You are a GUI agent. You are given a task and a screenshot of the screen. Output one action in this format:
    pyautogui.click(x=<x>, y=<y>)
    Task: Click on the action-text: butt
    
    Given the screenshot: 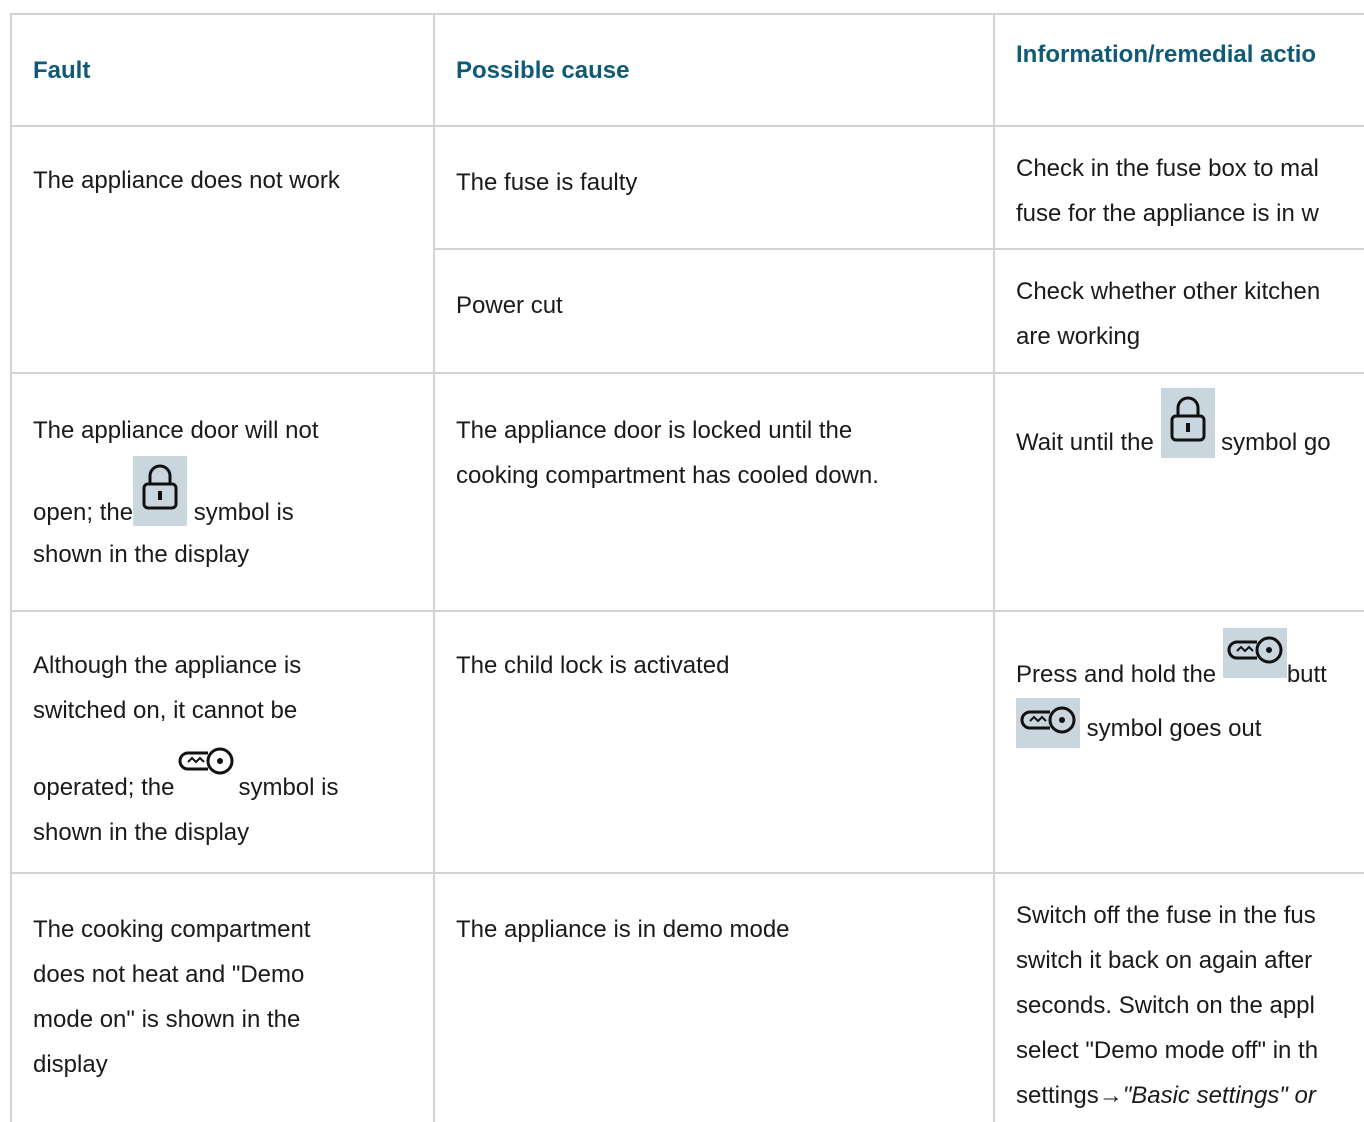 What is the action you would take?
    pyautogui.click(x=1306, y=674)
    